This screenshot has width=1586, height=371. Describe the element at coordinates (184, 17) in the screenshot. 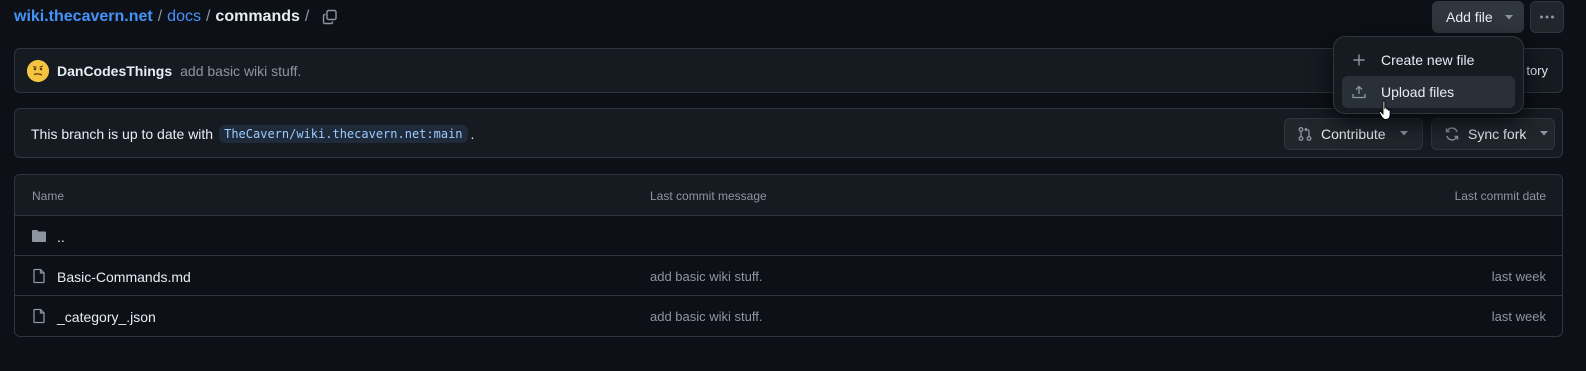

I see `breadcrumb-folder-link: docs` at that location.